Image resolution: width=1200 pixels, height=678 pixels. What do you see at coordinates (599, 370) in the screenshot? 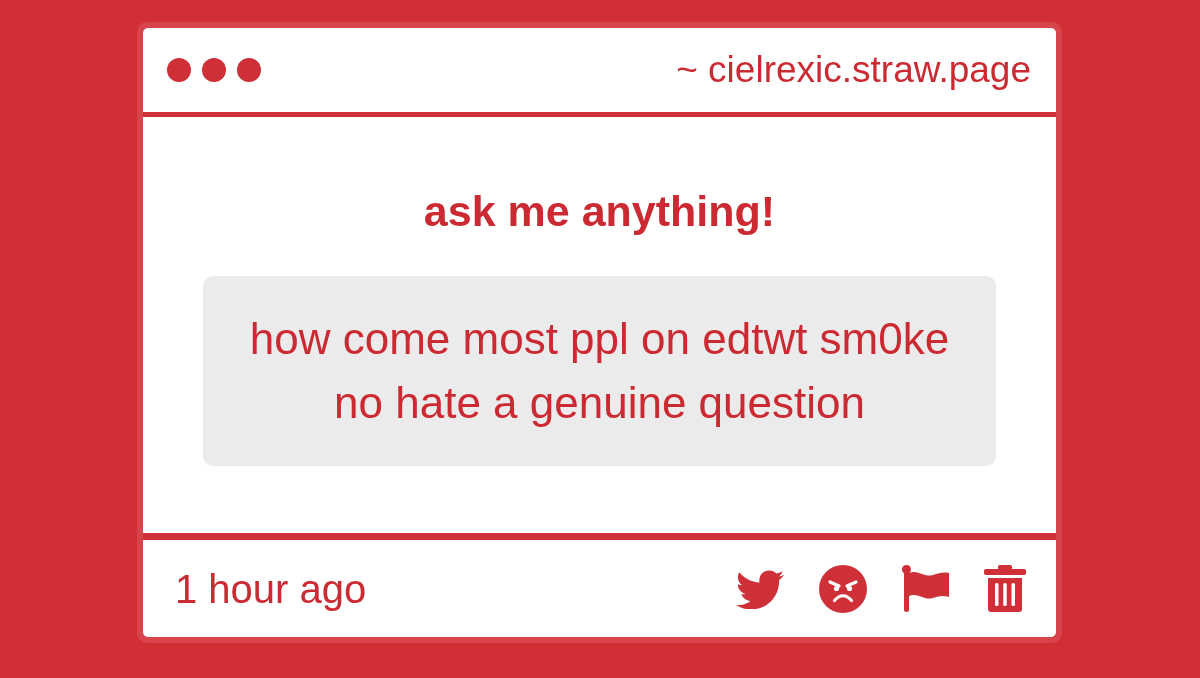
I see `question-text: how come most ppl on edtwt sm0ke no hate a genuine question` at bounding box center [599, 370].